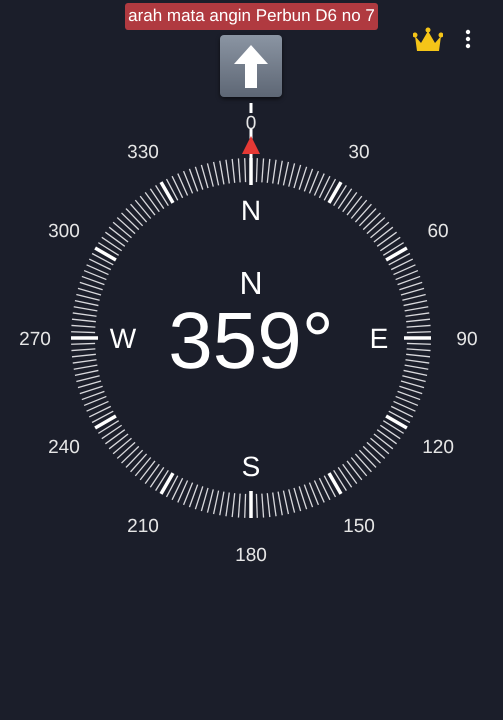 The width and height of the screenshot is (503, 720). Describe the element at coordinates (64, 231) in the screenshot. I see `degree-label: 300` at that location.